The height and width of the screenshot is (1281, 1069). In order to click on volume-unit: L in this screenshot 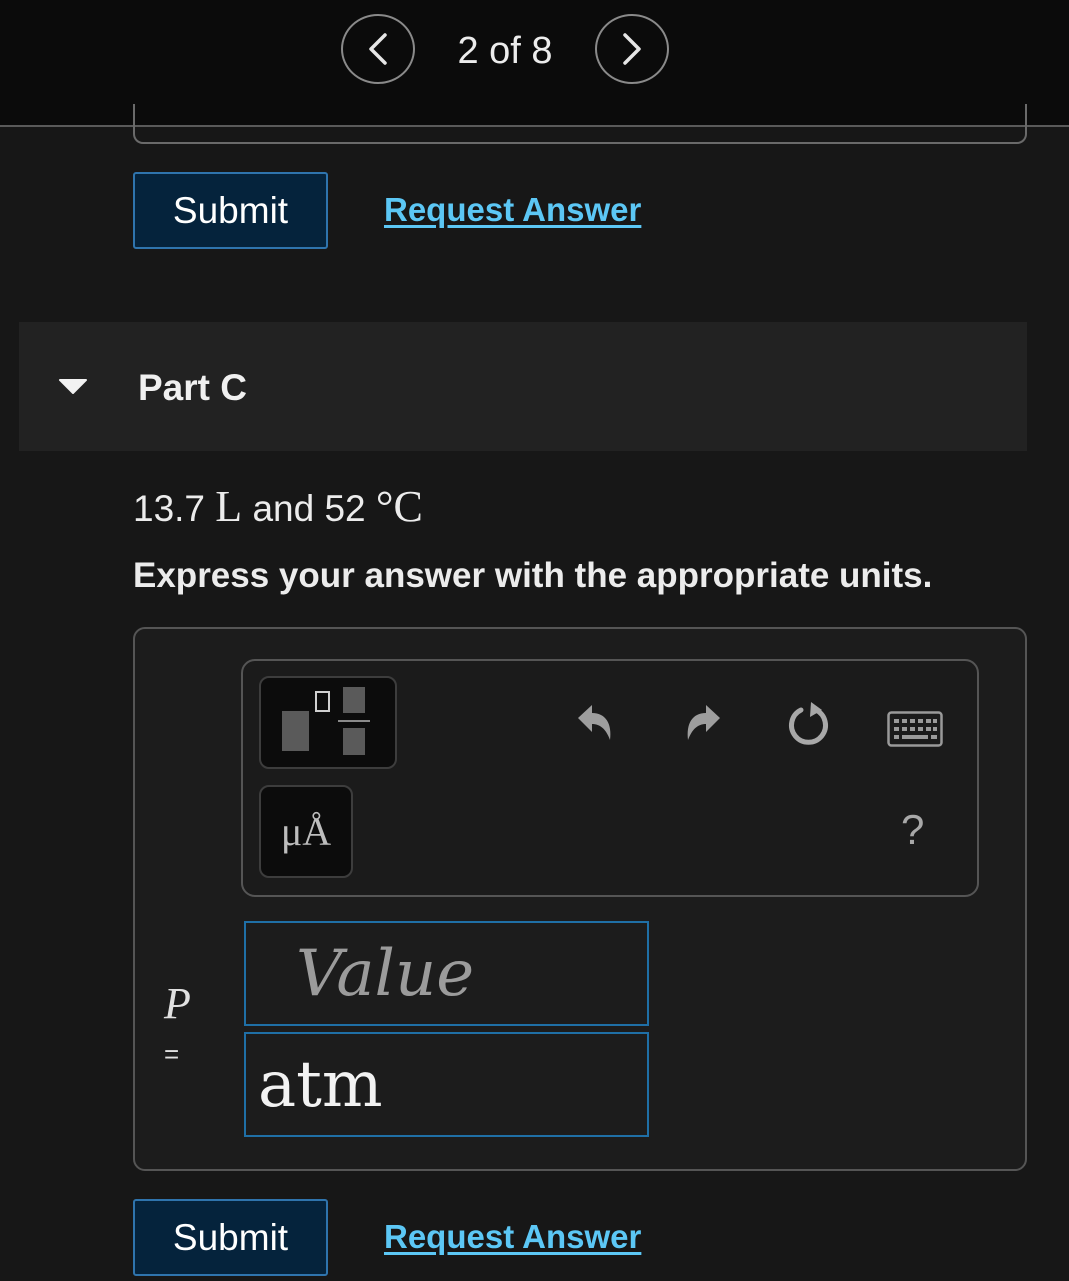, I will do `click(229, 506)`.